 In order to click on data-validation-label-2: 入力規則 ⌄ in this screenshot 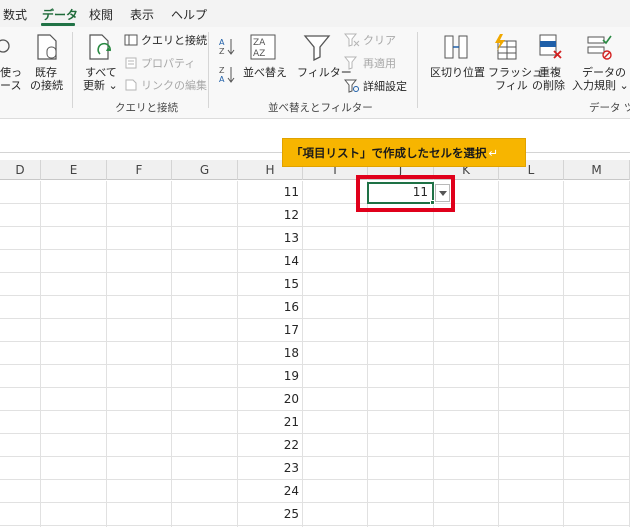, I will do `click(600, 85)`.